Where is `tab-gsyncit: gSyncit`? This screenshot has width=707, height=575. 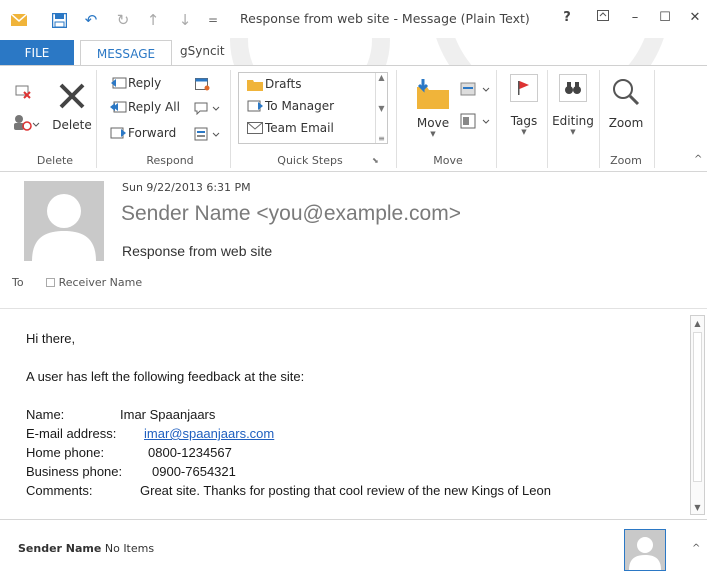 tab-gsyncit: gSyncit is located at coordinates (202, 51).